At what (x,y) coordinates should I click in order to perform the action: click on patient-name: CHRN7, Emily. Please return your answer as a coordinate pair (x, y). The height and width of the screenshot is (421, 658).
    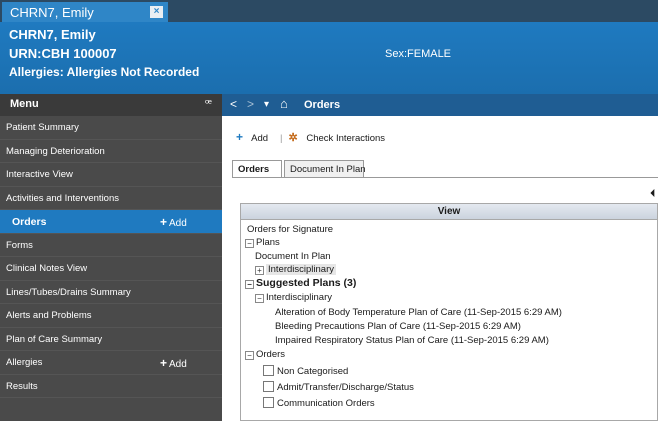
    Looking at the image, I should click on (52, 34).